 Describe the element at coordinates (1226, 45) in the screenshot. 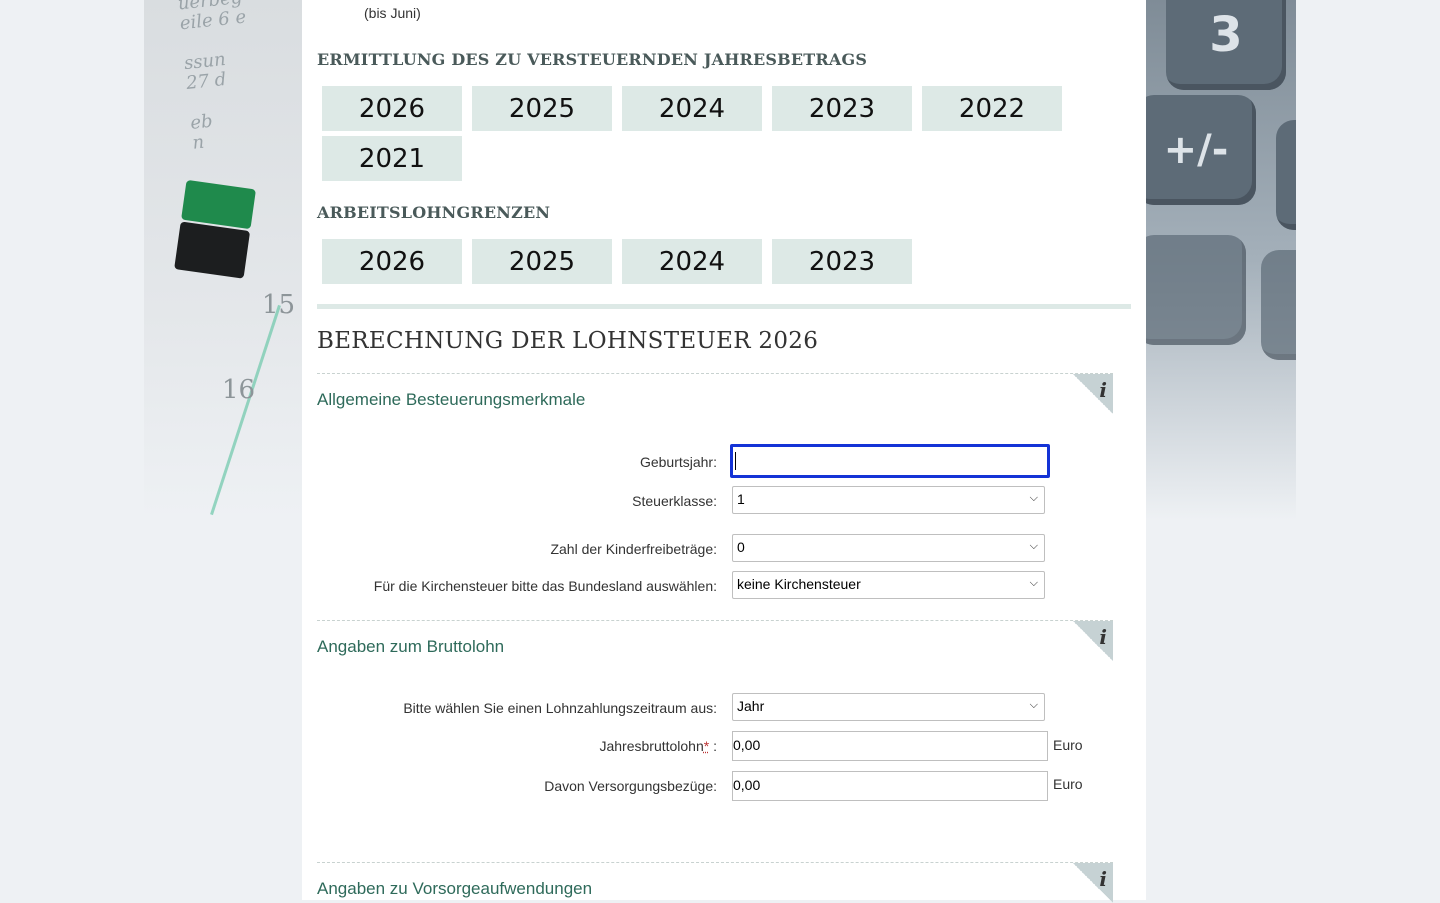

I see `calculator-key: 3` at that location.